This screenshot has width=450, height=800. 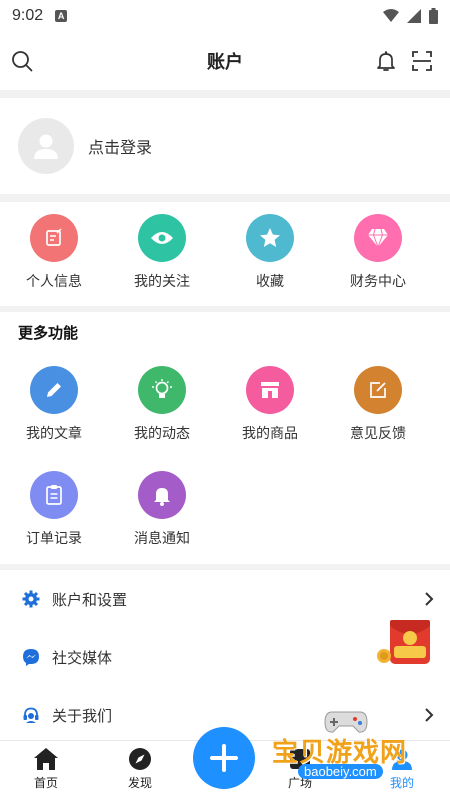 I want to click on function-label: 我的动态, so click(x=162, y=434).